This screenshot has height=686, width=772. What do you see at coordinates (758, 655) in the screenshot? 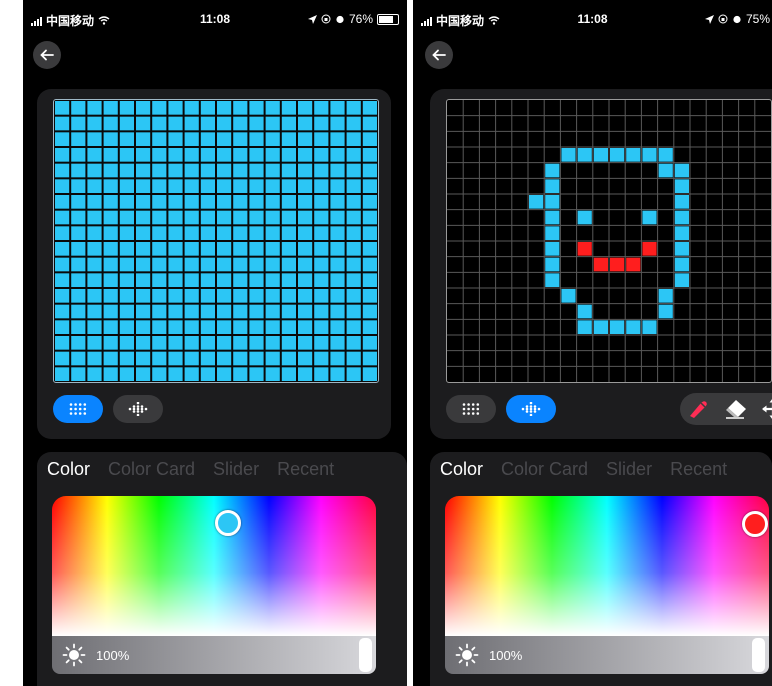
I see `brightness-thumb` at bounding box center [758, 655].